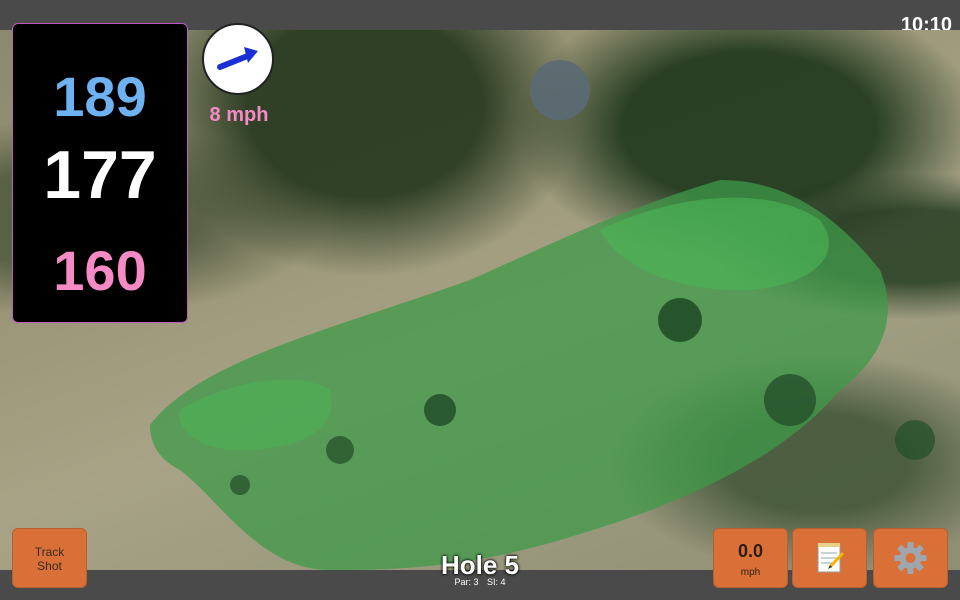 The image size is (960, 600). What do you see at coordinates (750, 572) in the screenshot?
I see `speed-unit: mph` at bounding box center [750, 572].